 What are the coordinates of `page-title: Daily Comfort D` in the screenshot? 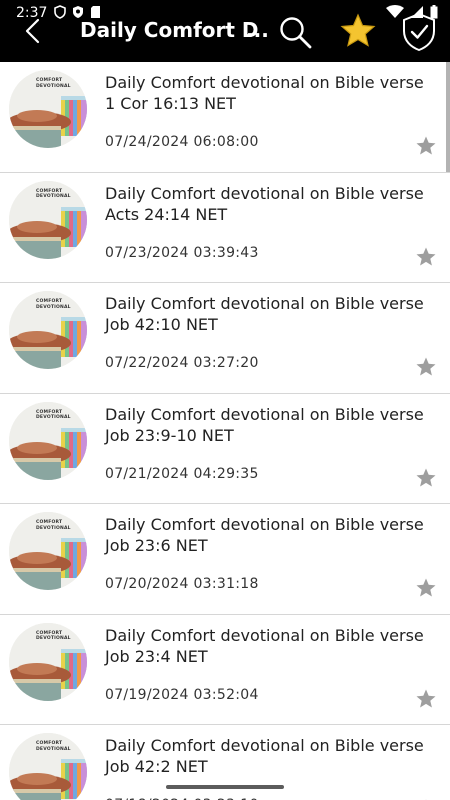 It's located at (169, 30).